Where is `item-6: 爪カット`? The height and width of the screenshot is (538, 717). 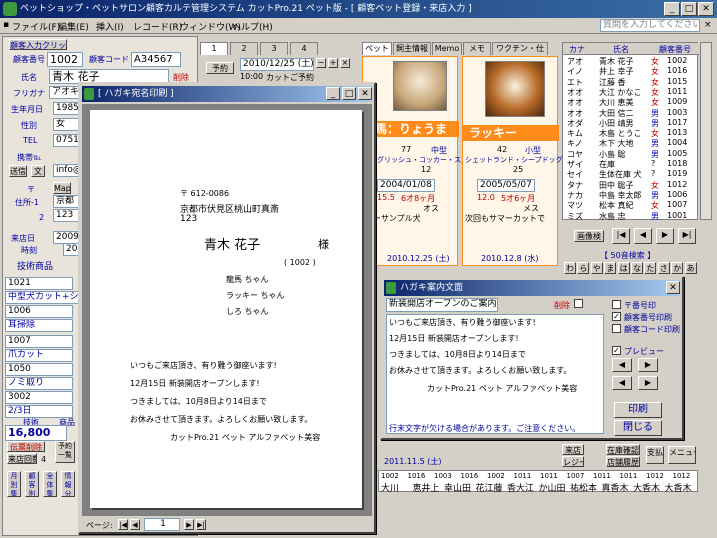
item-6: 爪カット is located at coordinates (39, 355).